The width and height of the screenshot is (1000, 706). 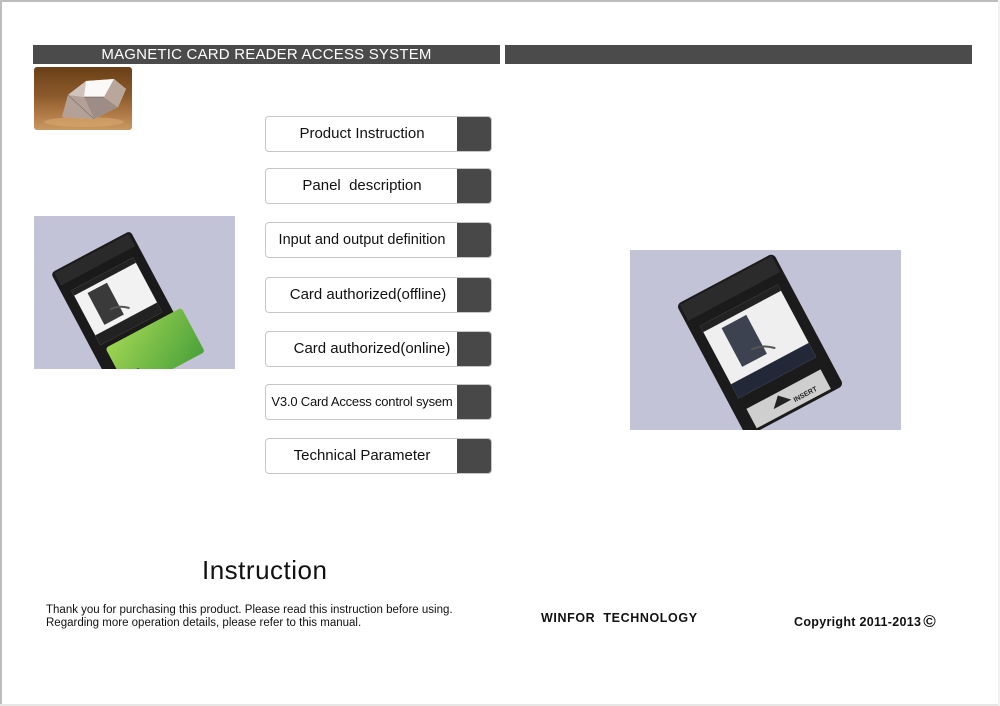 What do you see at coordinates (619, 618) in the screenshot?
I see `company-name: WINFOR TECHNOLOGY` at bounding box center [619, 618].